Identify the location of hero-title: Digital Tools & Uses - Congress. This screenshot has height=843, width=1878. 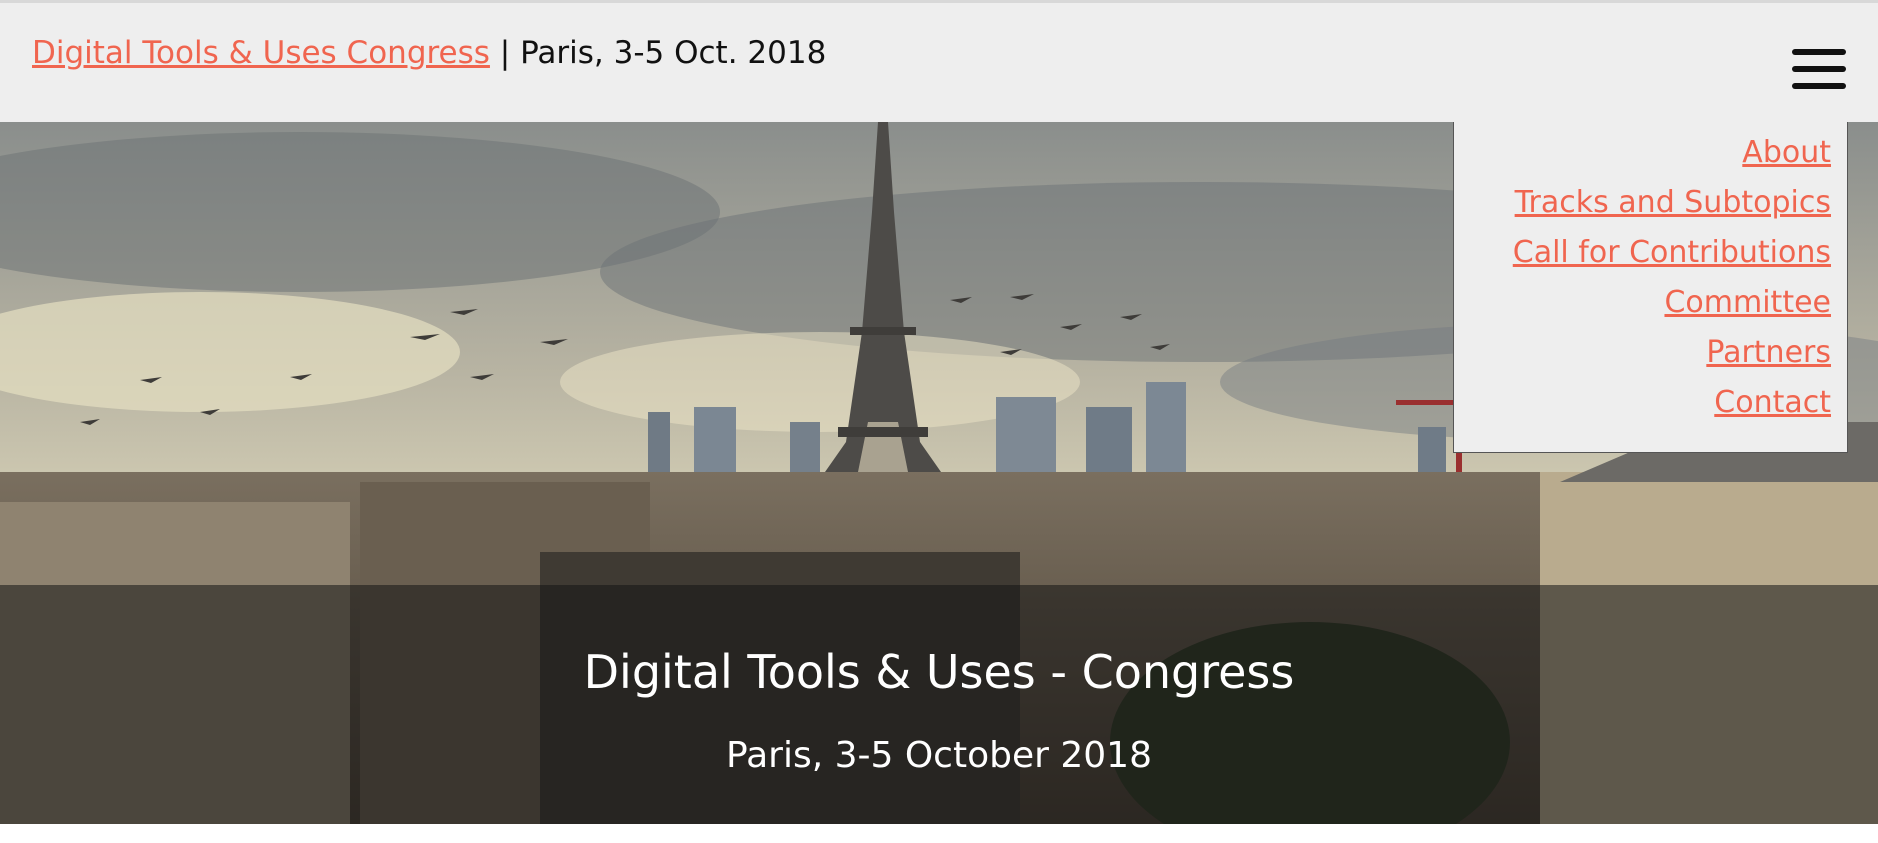
(939, 672).